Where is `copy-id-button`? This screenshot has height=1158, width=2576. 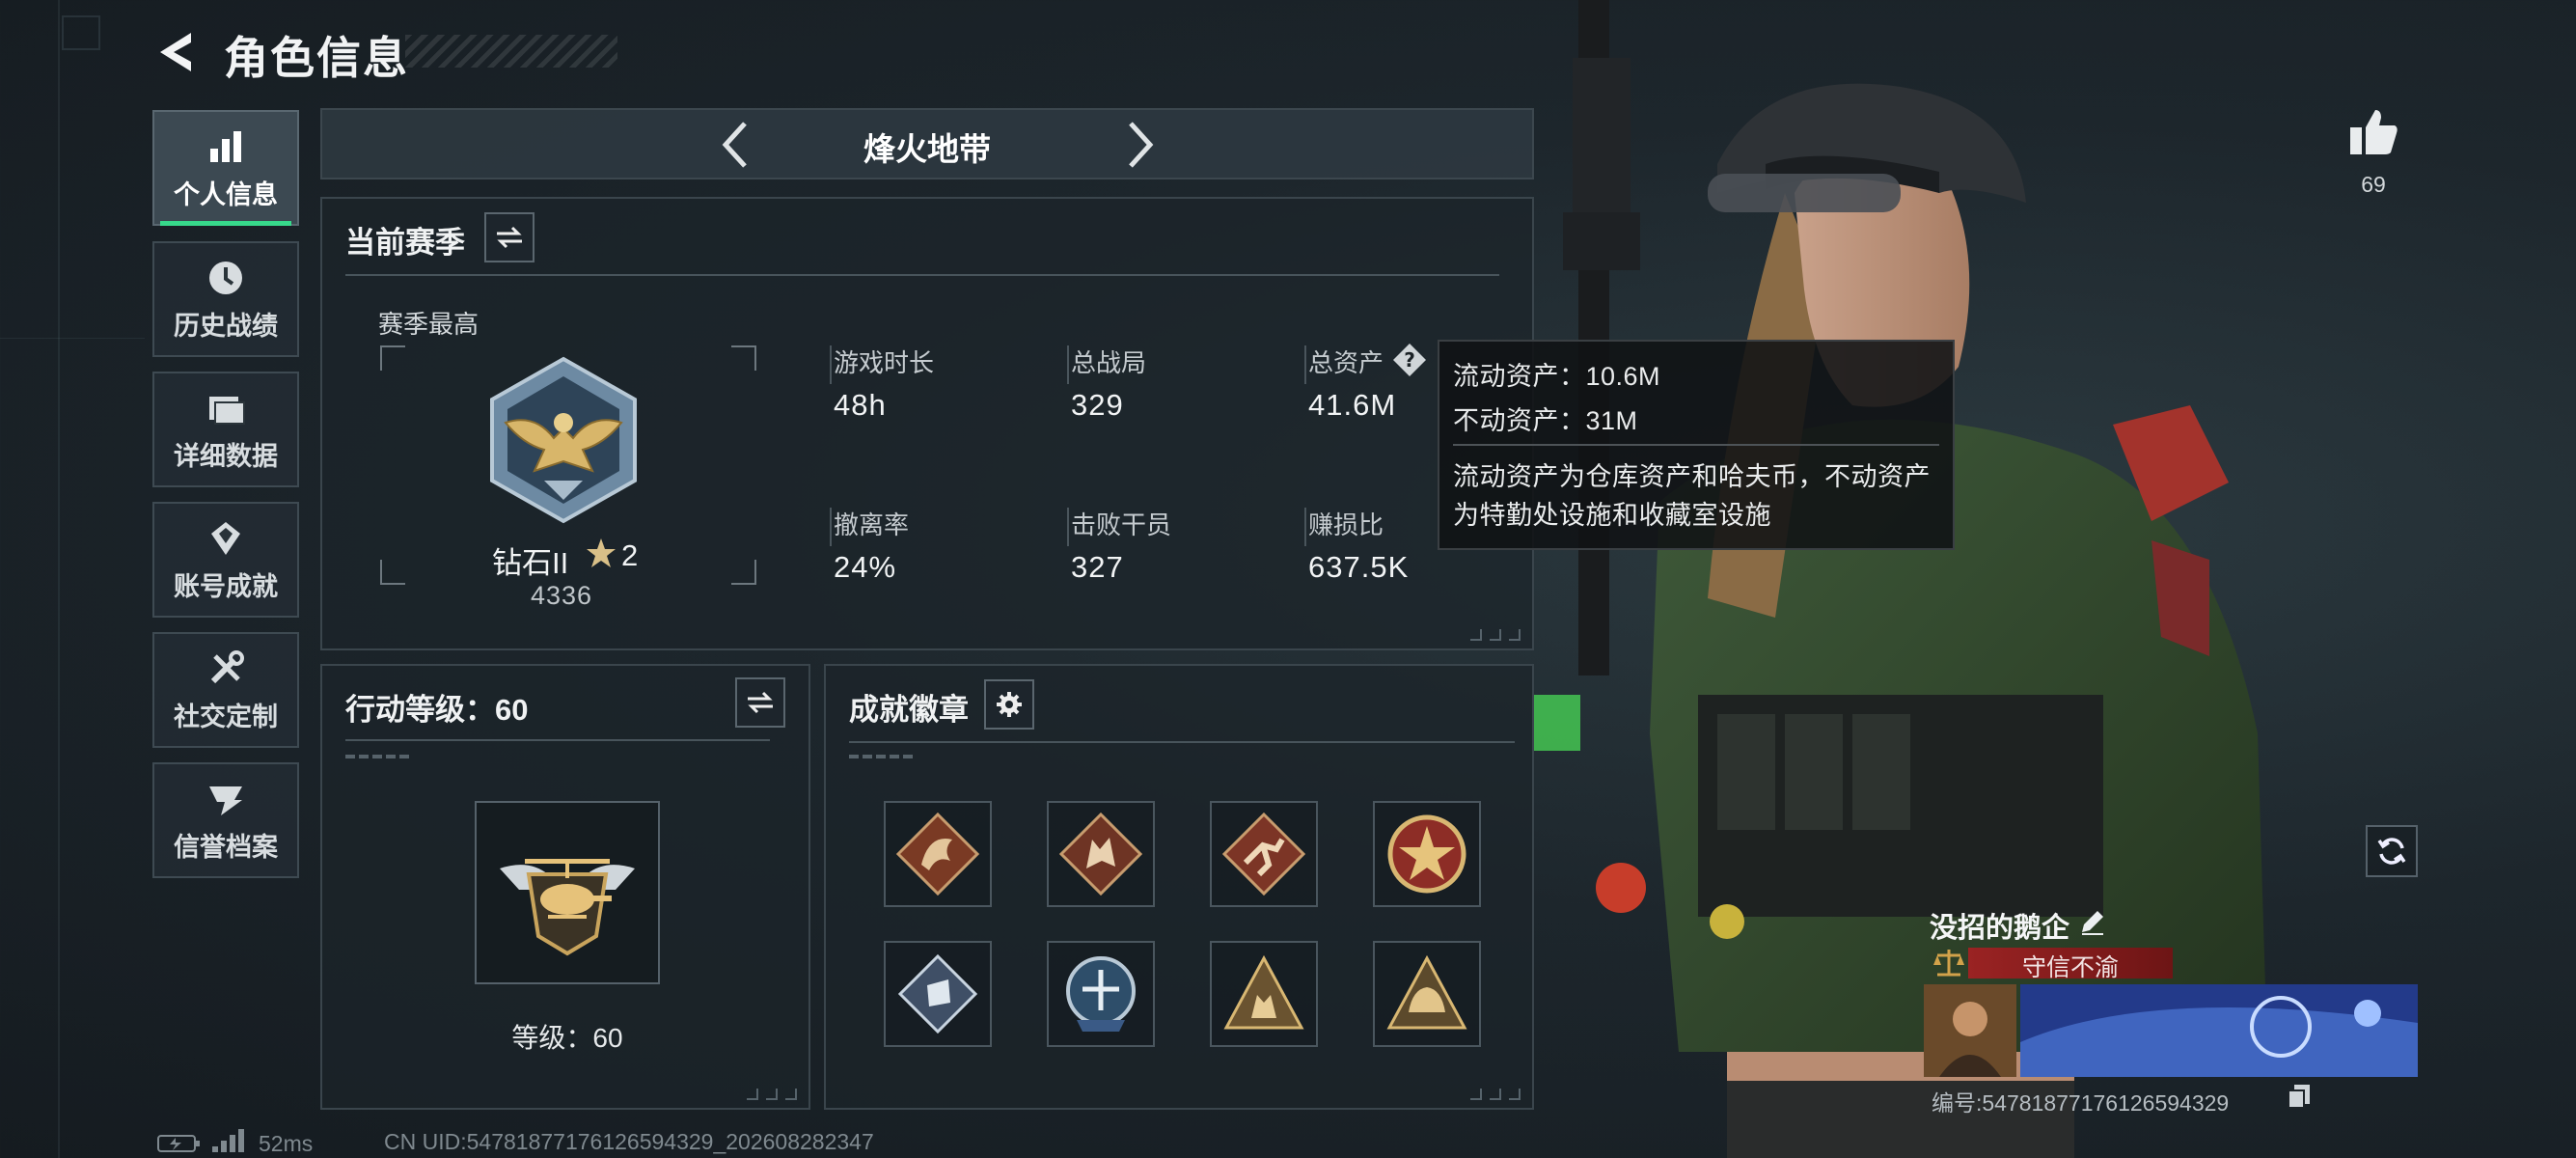
copy-id-button is located at coordinates (2299, 1096).